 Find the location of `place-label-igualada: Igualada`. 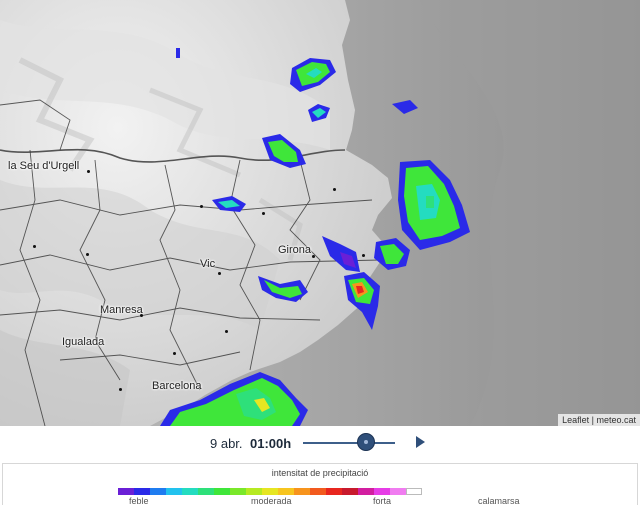

place-label-igualada: Igualada is located at coordinates (83, 342).